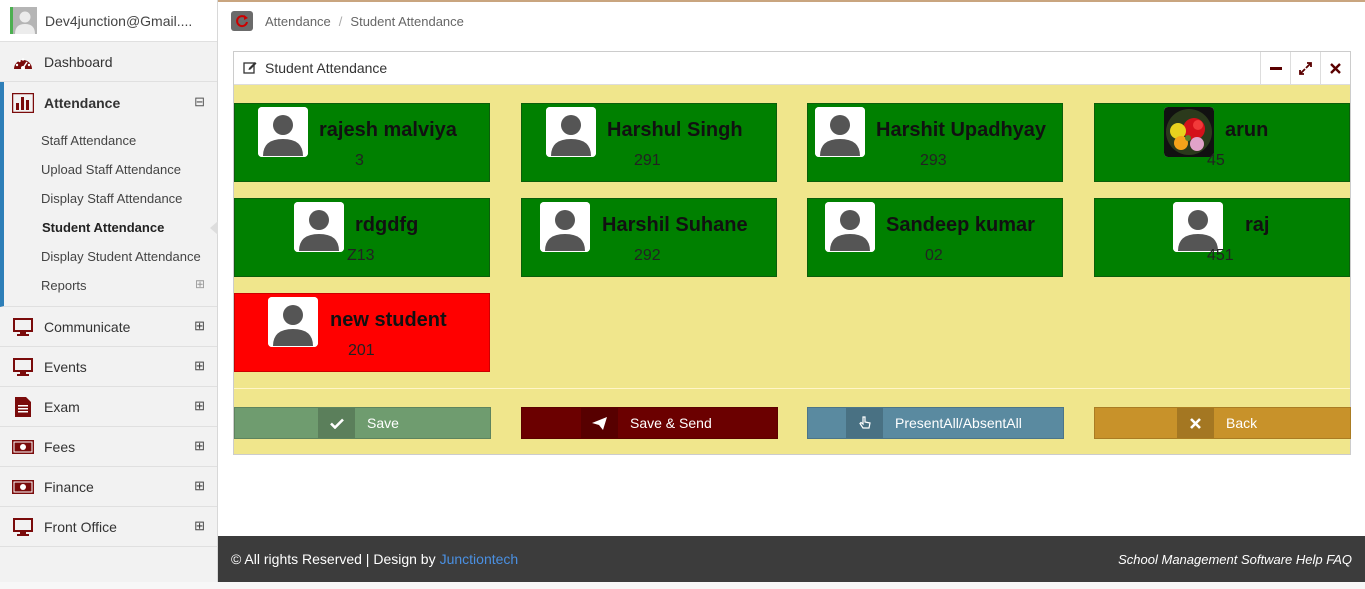 The height and width of the screenshot is (589, 1365). What do you see at coordinates (649, 237) in the screenshot?
I see `student-card: Harshil Suhane 292` at bounding box center [649, 237].